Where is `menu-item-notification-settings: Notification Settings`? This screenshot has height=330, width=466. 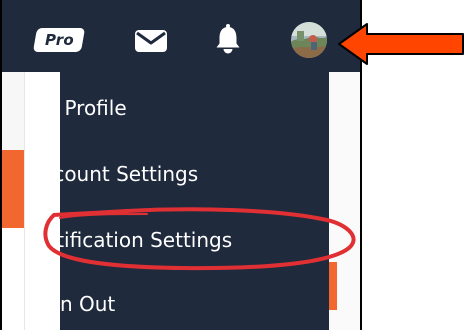
menu-item-notification-settings: Notification Settings is located at coordinates (130, 240).